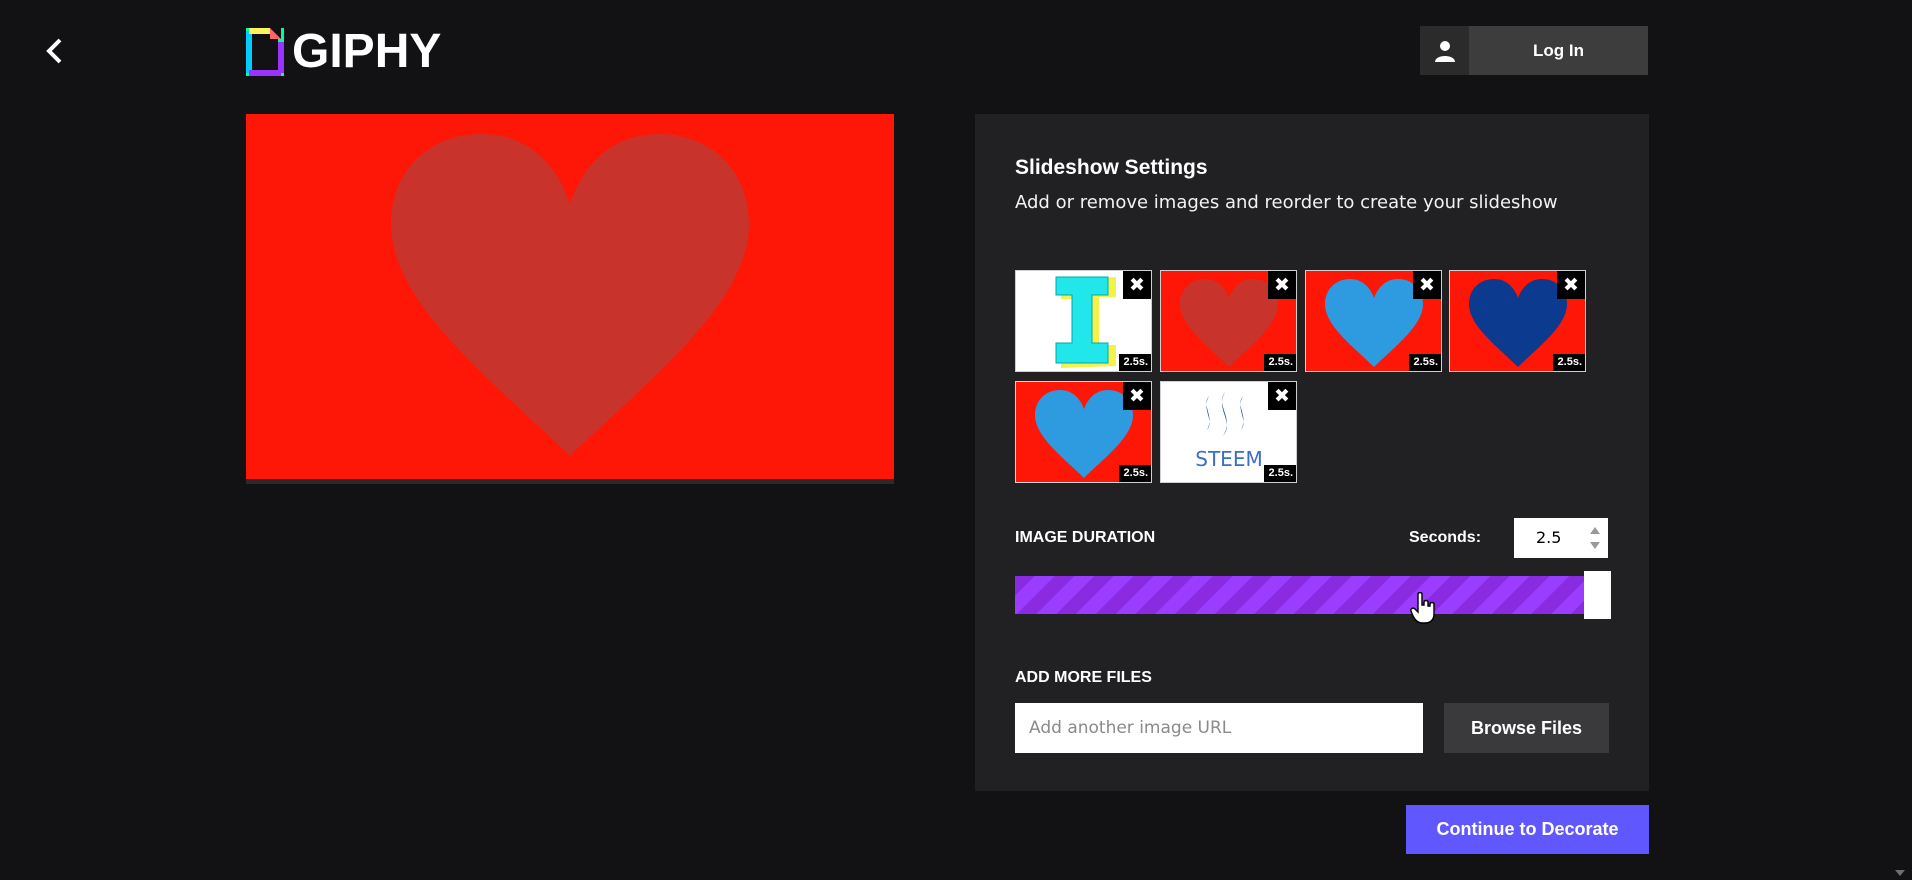 The image size is (1912, 880). I want to click on giphy-logo-icon, so click(265, 52).